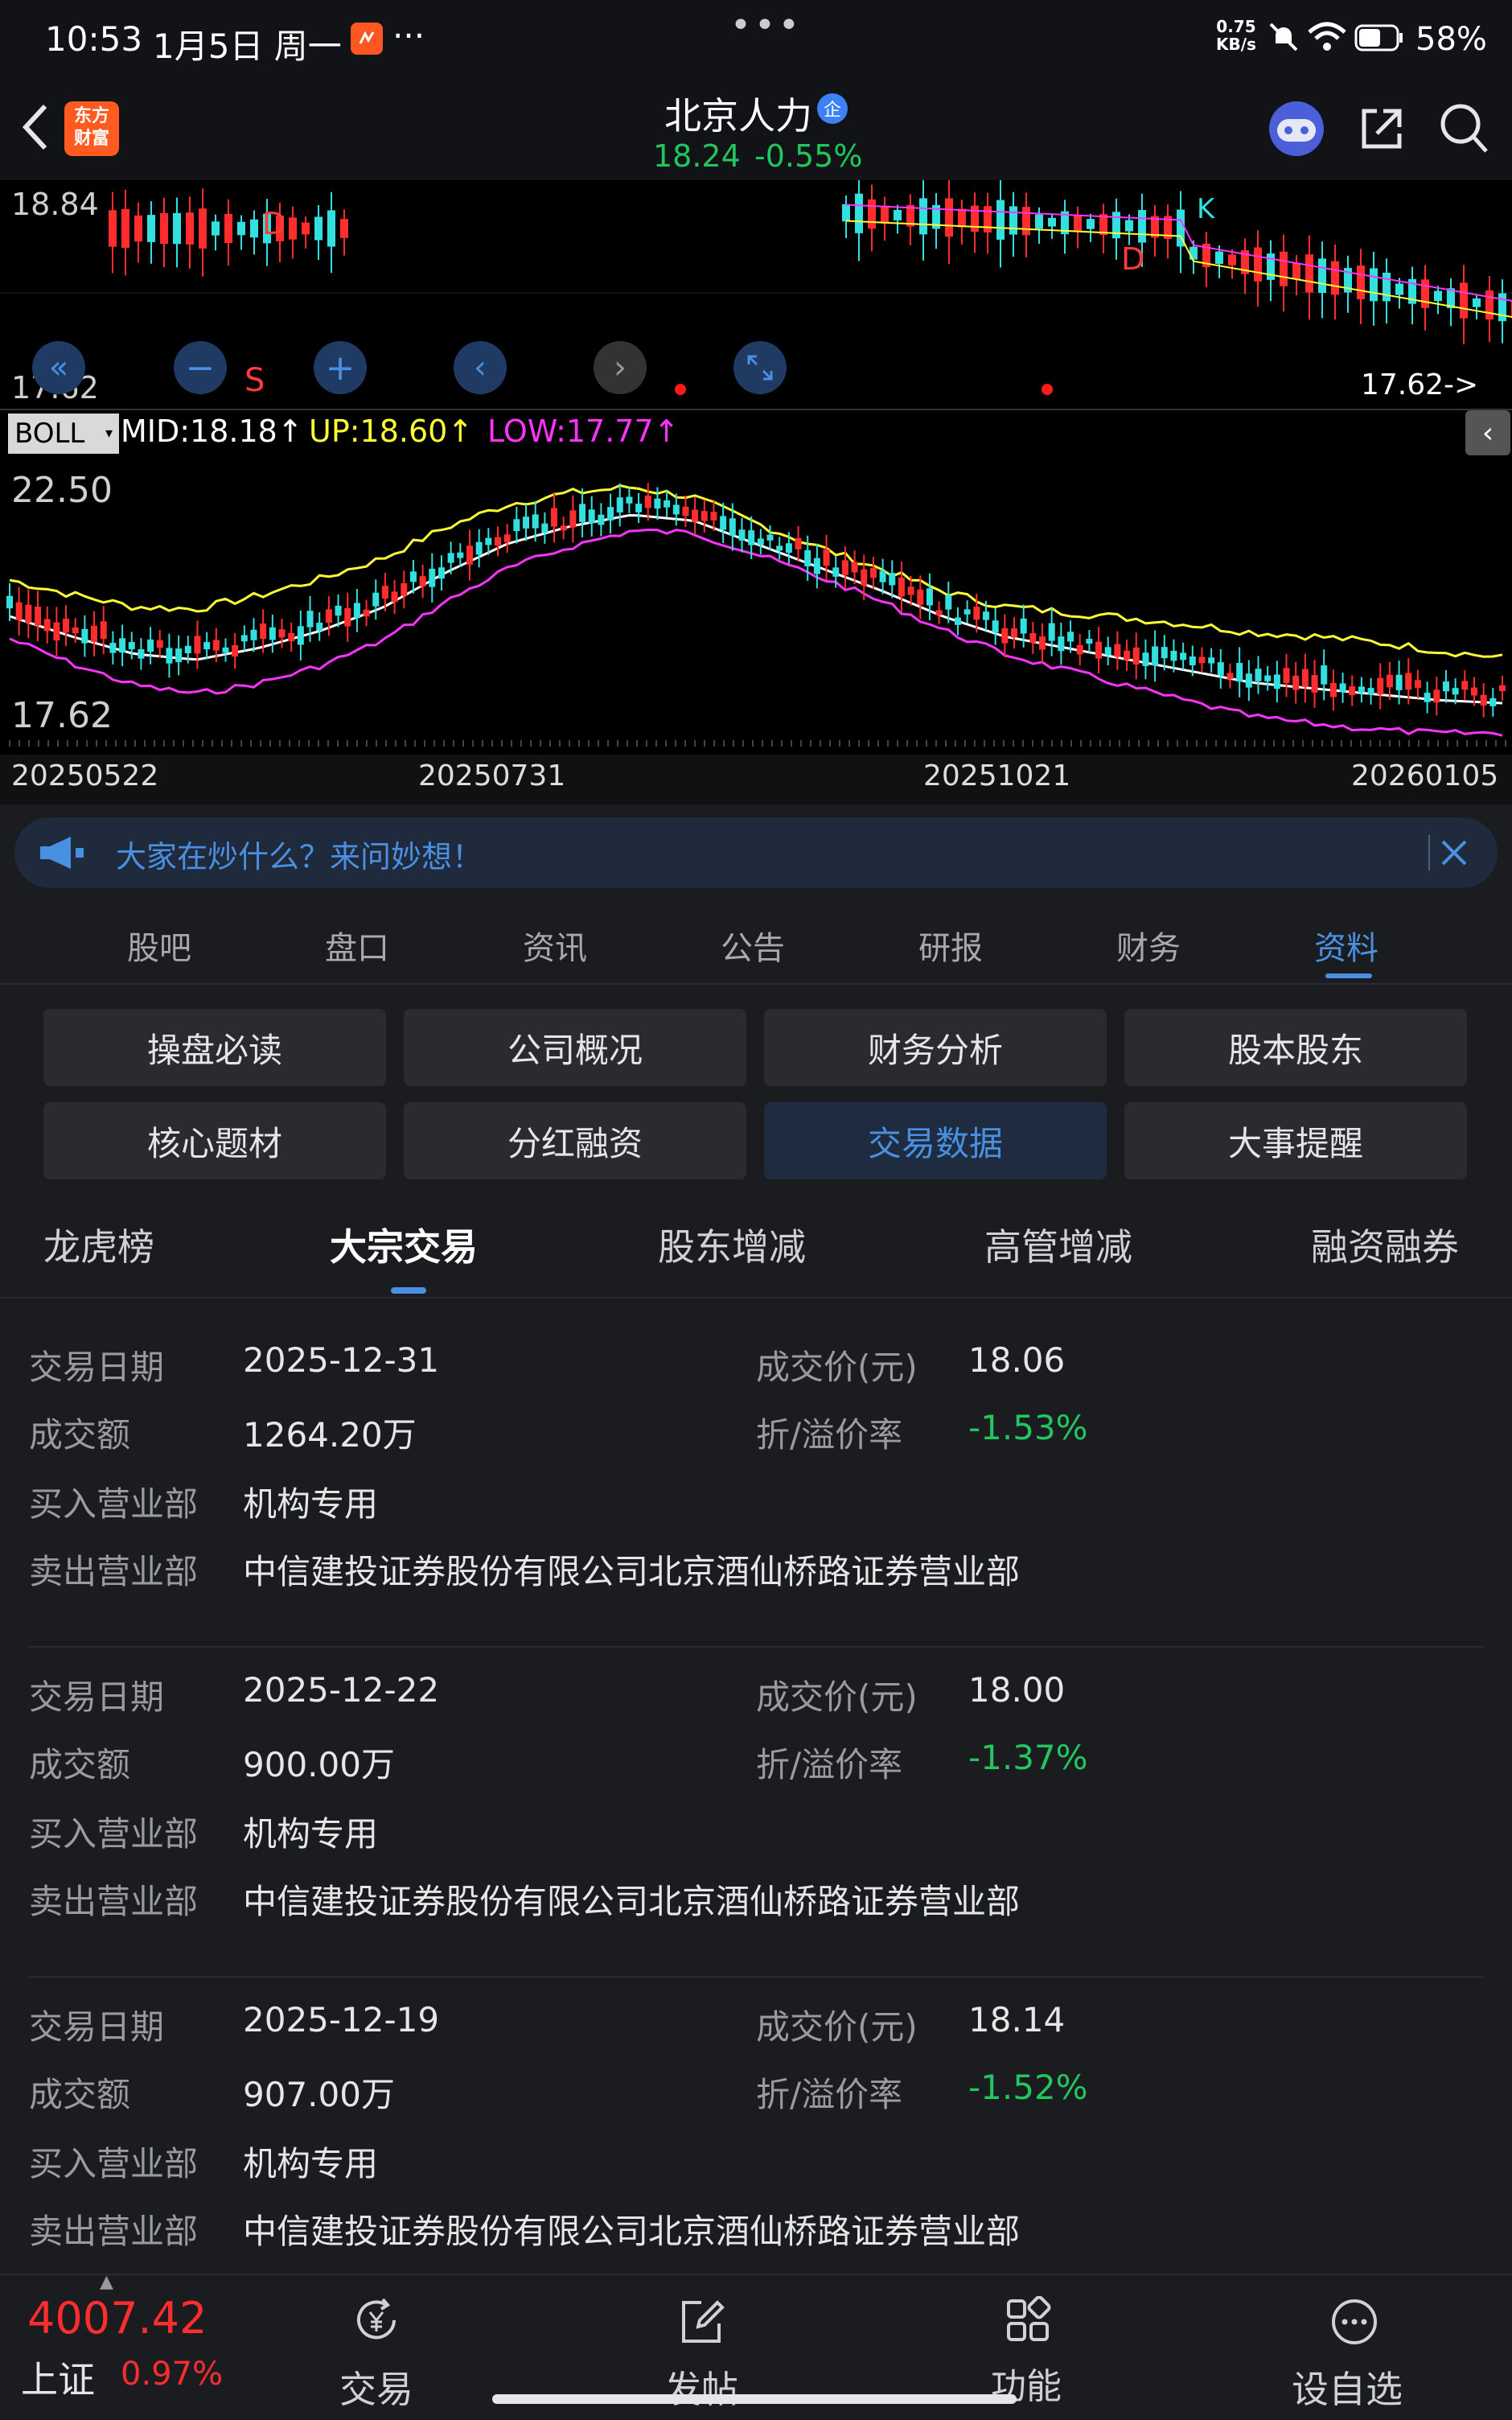 Image resolution: width=1512 pixels, height=2420 pixels. I want to click on record-divider, so click(756, 1647).